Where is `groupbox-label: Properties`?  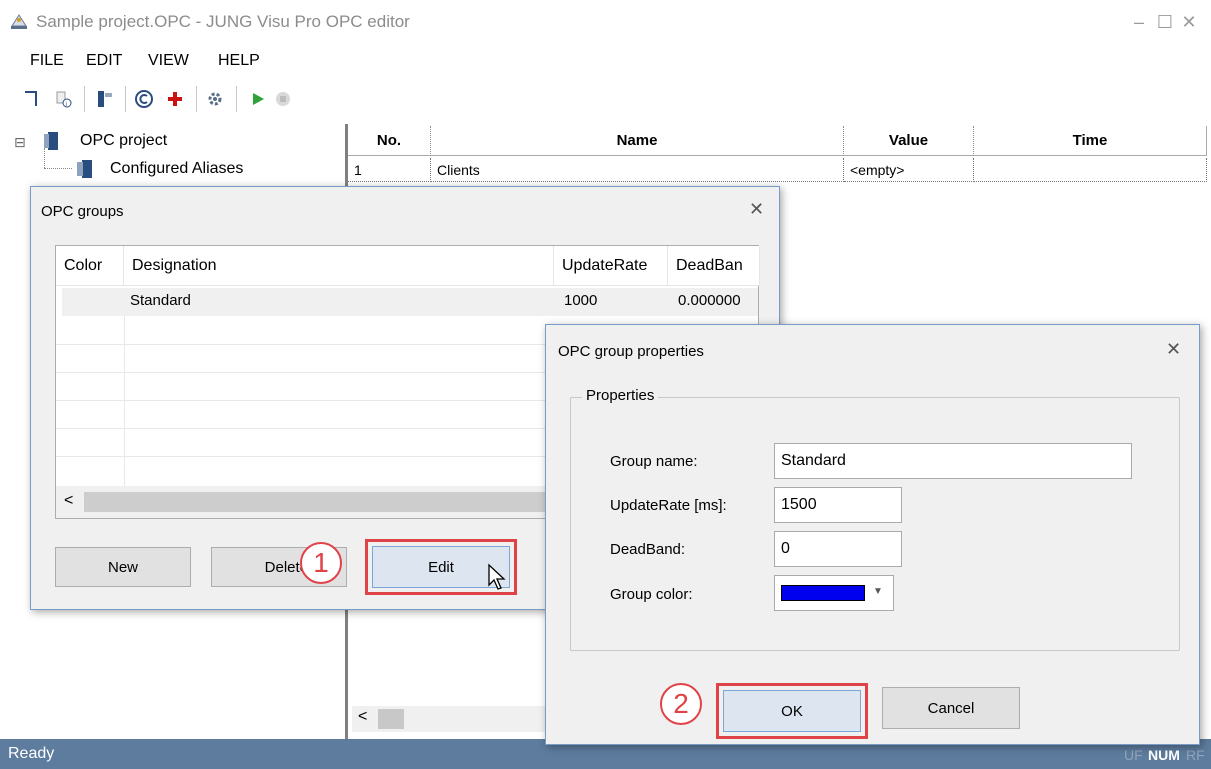 groupbox-label: Properties is located at coordinates (620, 395).